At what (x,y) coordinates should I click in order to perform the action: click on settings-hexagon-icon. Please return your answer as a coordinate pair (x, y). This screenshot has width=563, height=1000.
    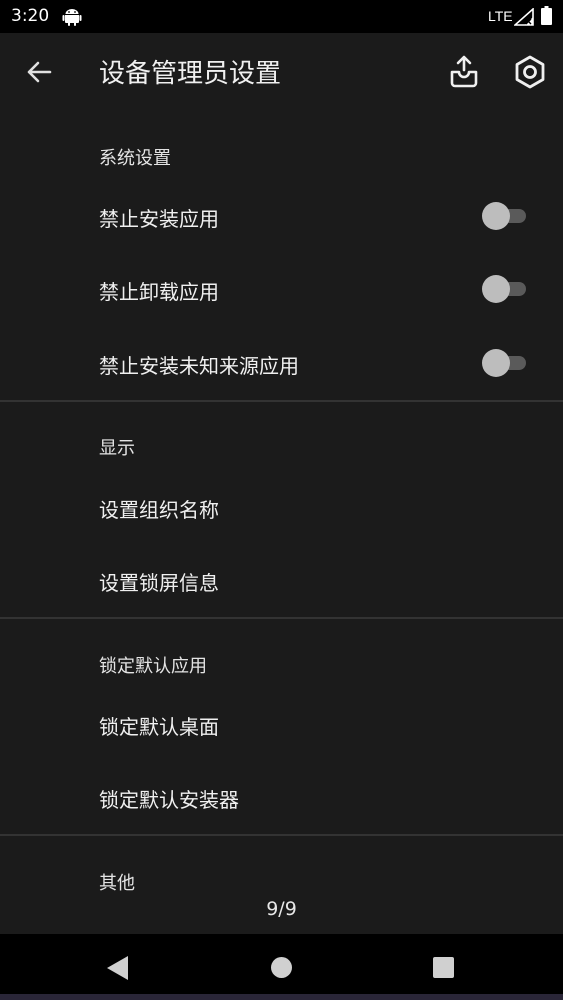
    Looking at the image, I should click on (530, 72).